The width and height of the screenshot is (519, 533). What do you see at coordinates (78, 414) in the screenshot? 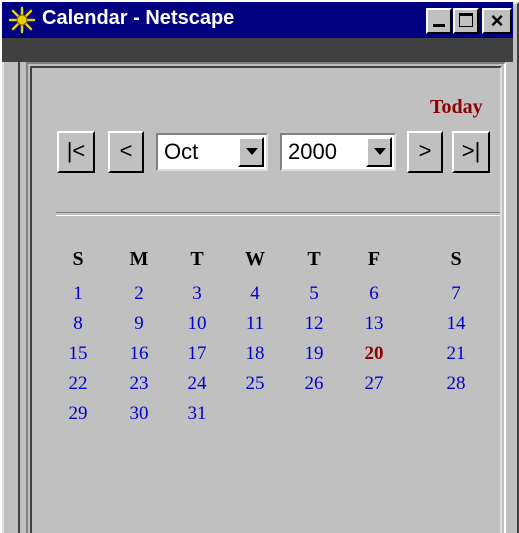
I see `calendar-day: 29` at bounding box center [78, 414].